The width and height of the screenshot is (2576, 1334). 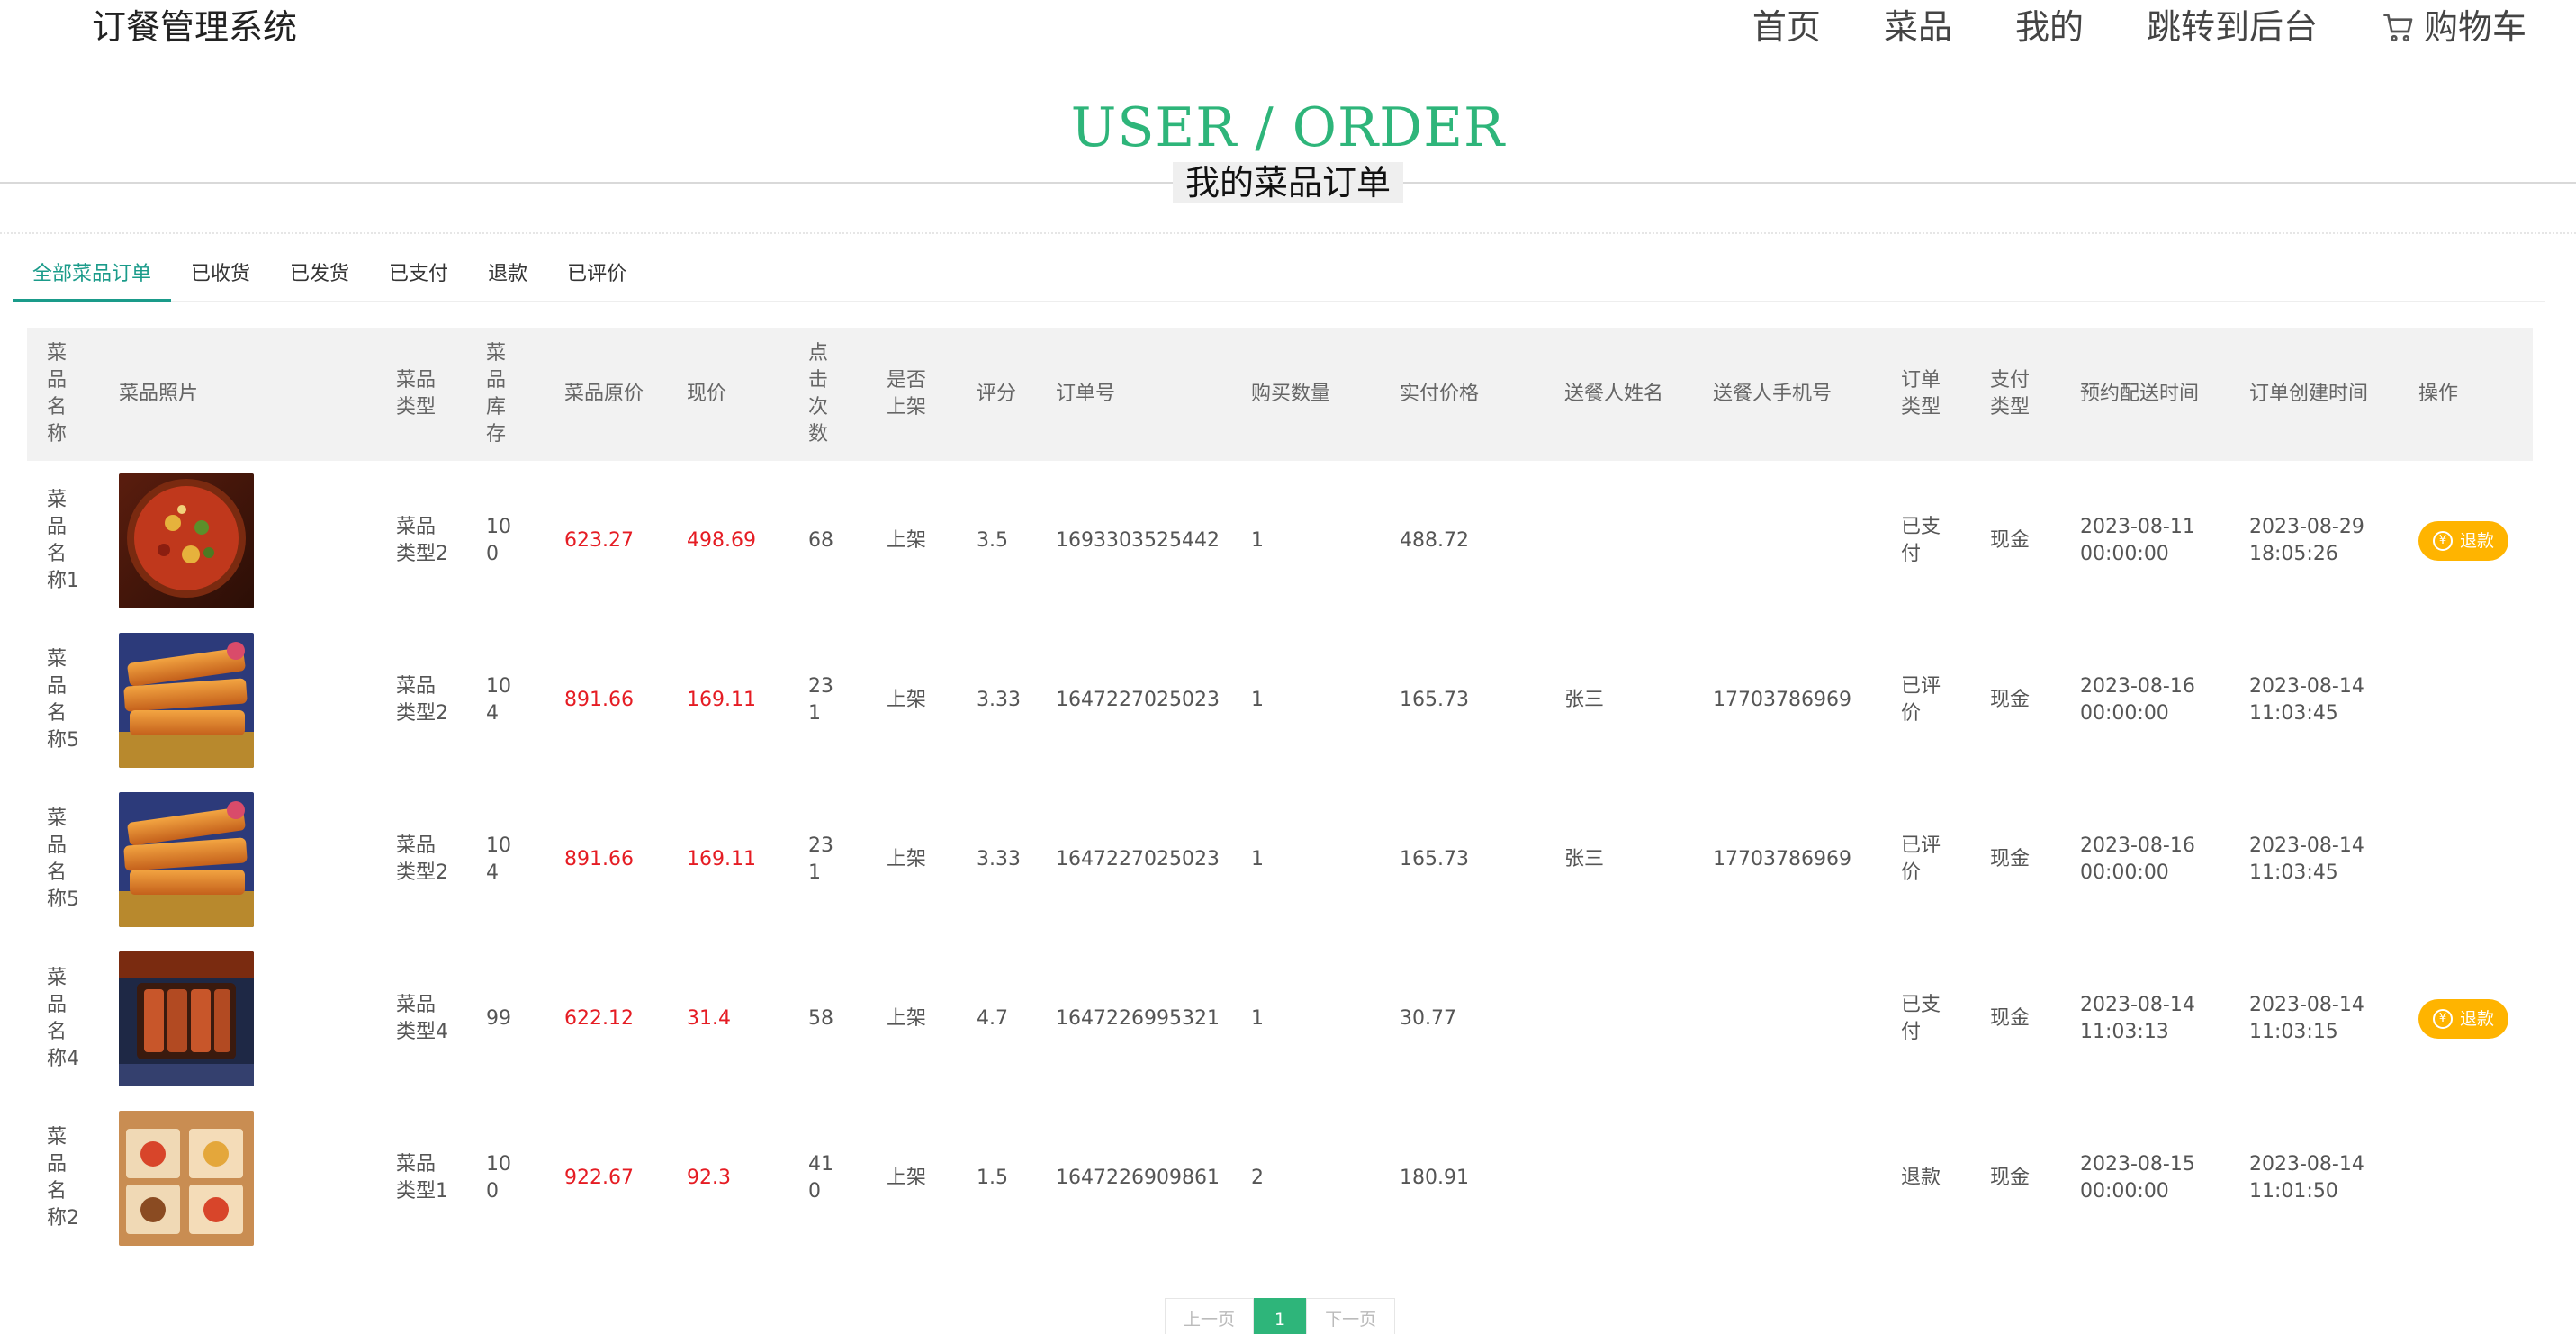 I want to click on dish-stock: 104, so click(x=498, y=699).